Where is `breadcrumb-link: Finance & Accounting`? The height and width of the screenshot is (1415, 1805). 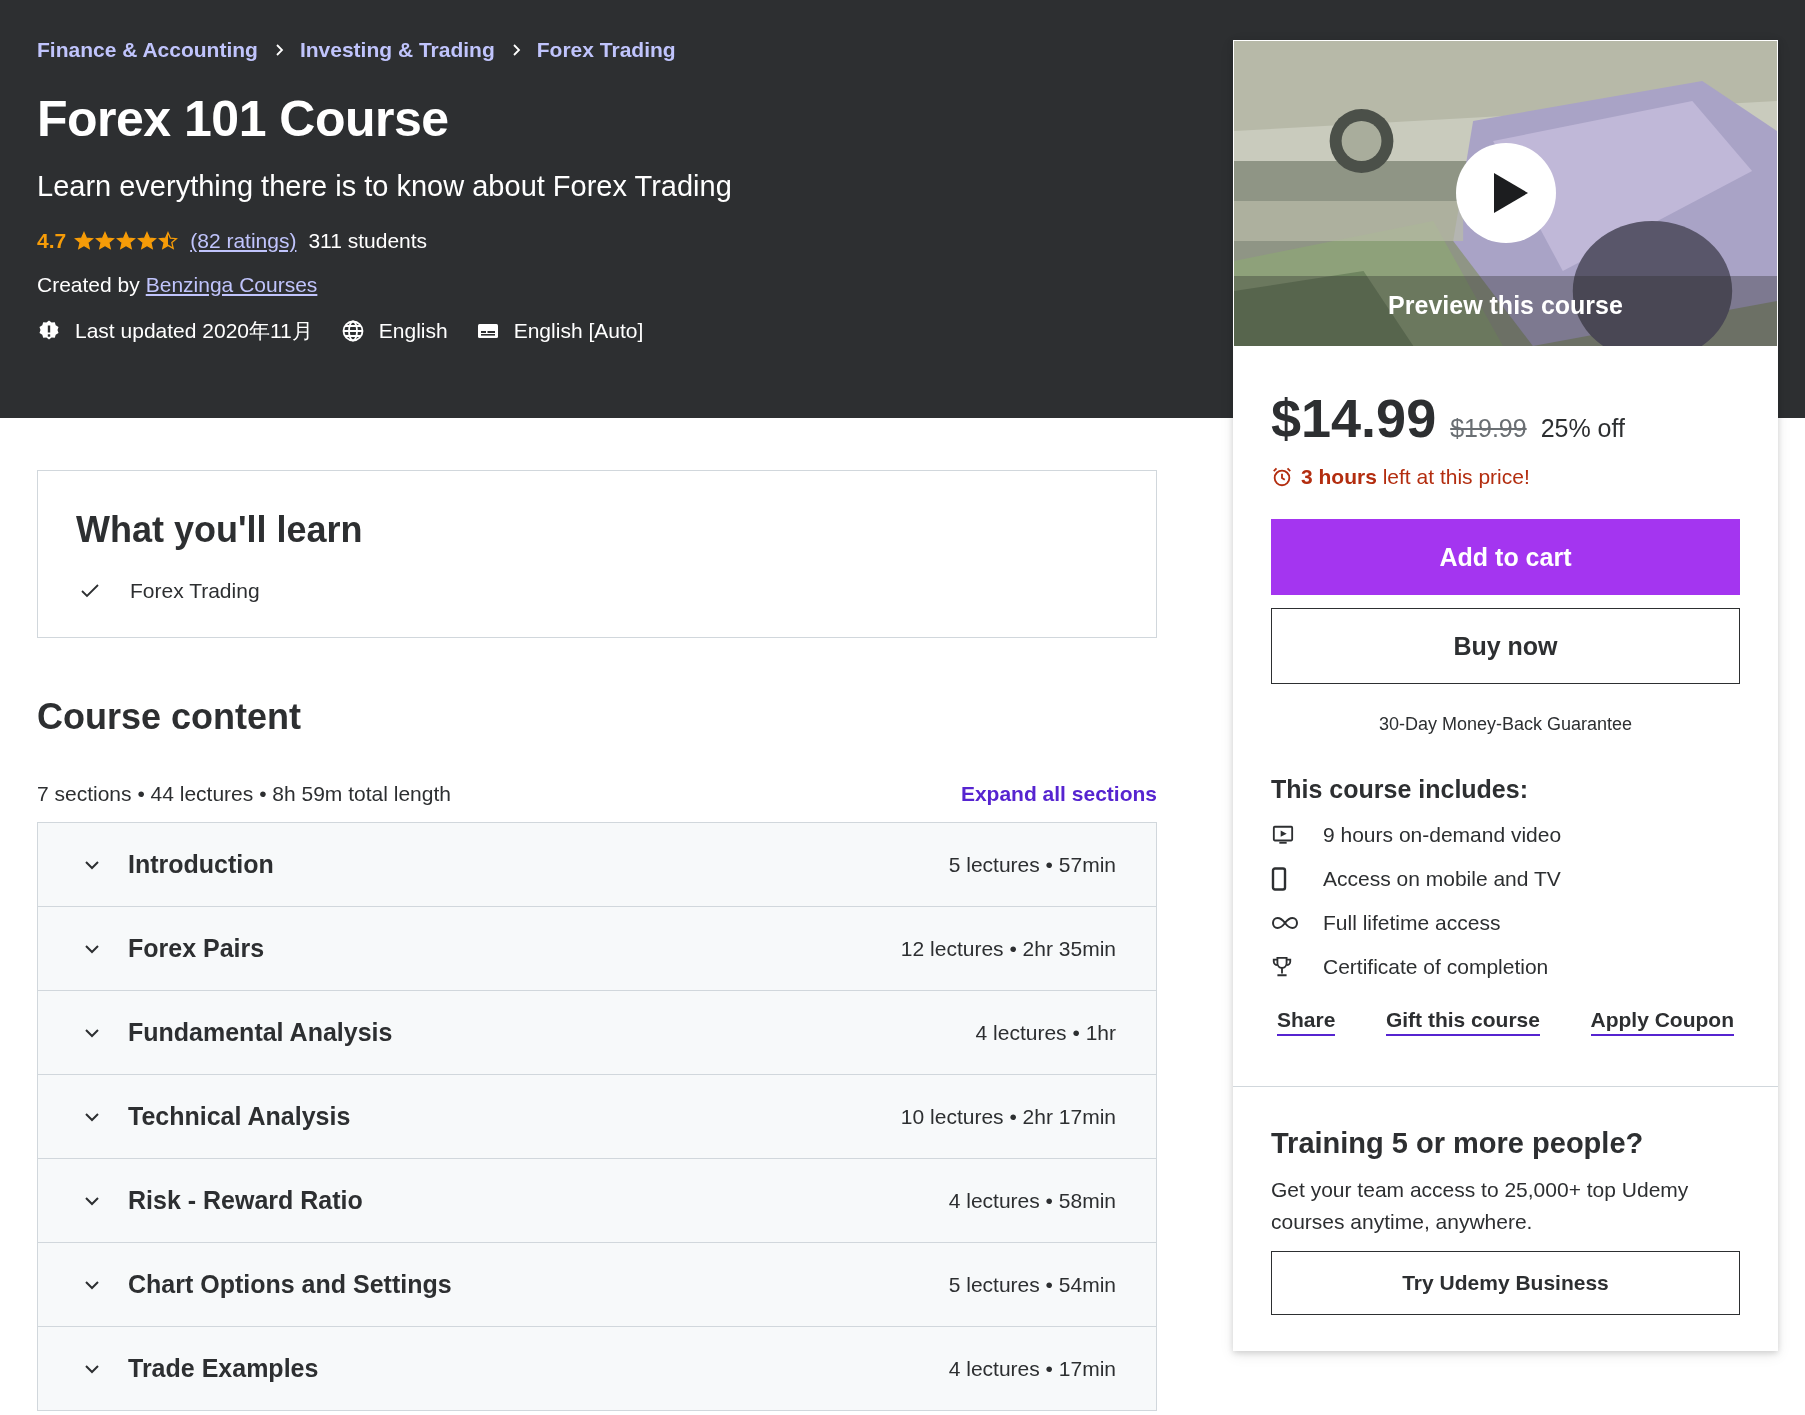 breadcrumb-link: Finance & Accounting is located at coordinates (147, 50).